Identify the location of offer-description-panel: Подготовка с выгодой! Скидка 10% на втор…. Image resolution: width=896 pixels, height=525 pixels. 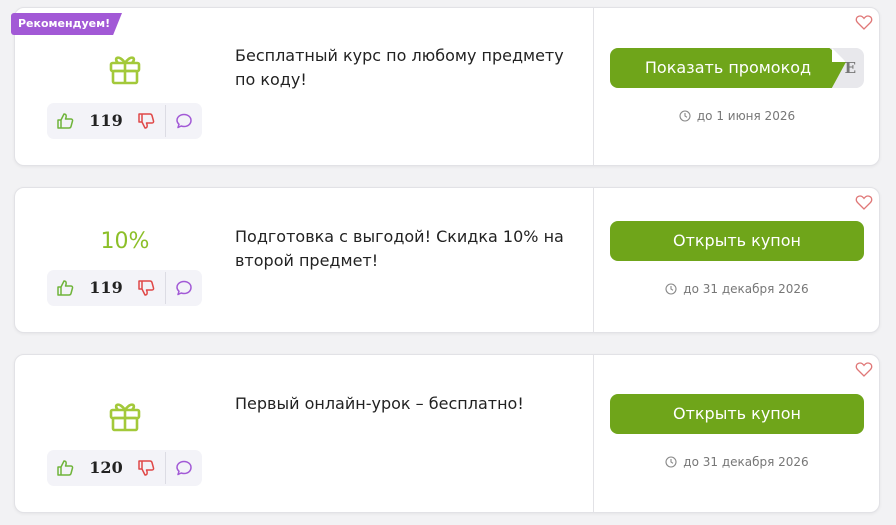
(414, 260).